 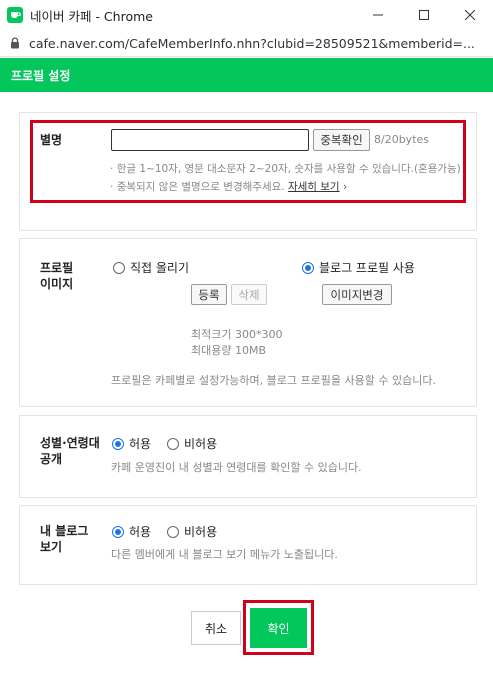 I want to click on naver-cafe-favicon-icon, so click(x=15, y=15).